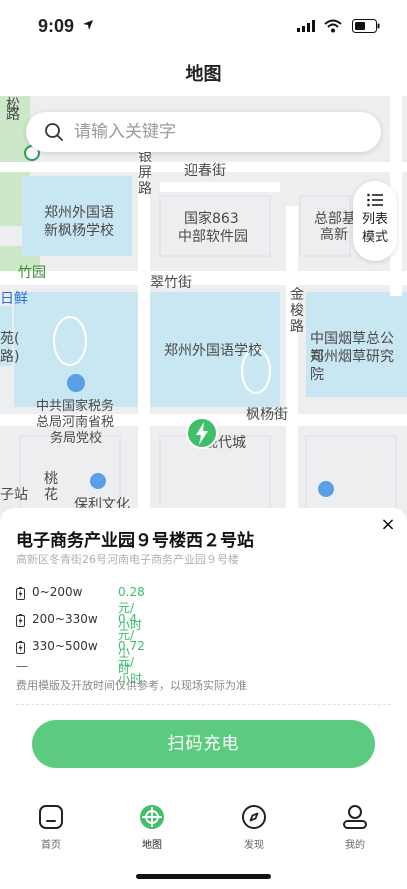 The image size is (407, 889). Describe the element at coordinates (203, 744) in the screenshot. I see `scan-to-charge-button: 扫码充电` at that location.